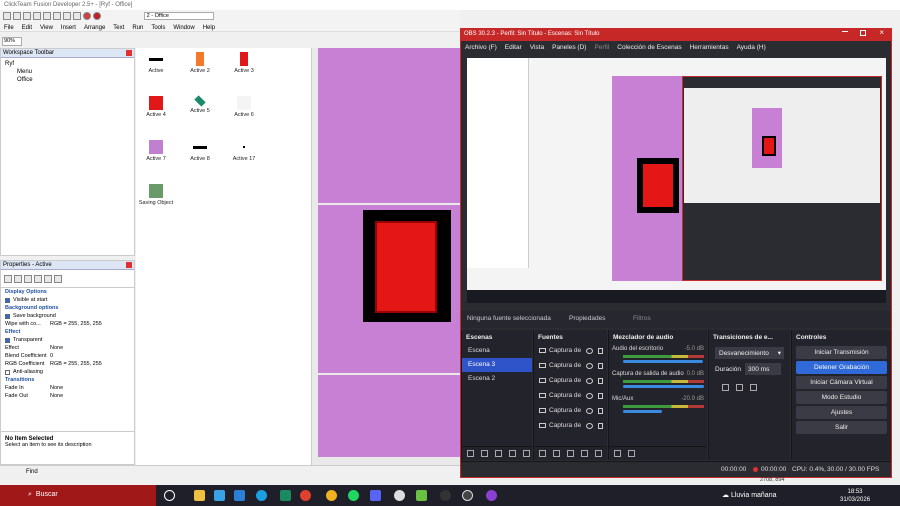 This screenshot has height=506, width=900. Describe the element at coordinates (68, 28) in the screenshot. I see `menu-insert: Insert` at that location.